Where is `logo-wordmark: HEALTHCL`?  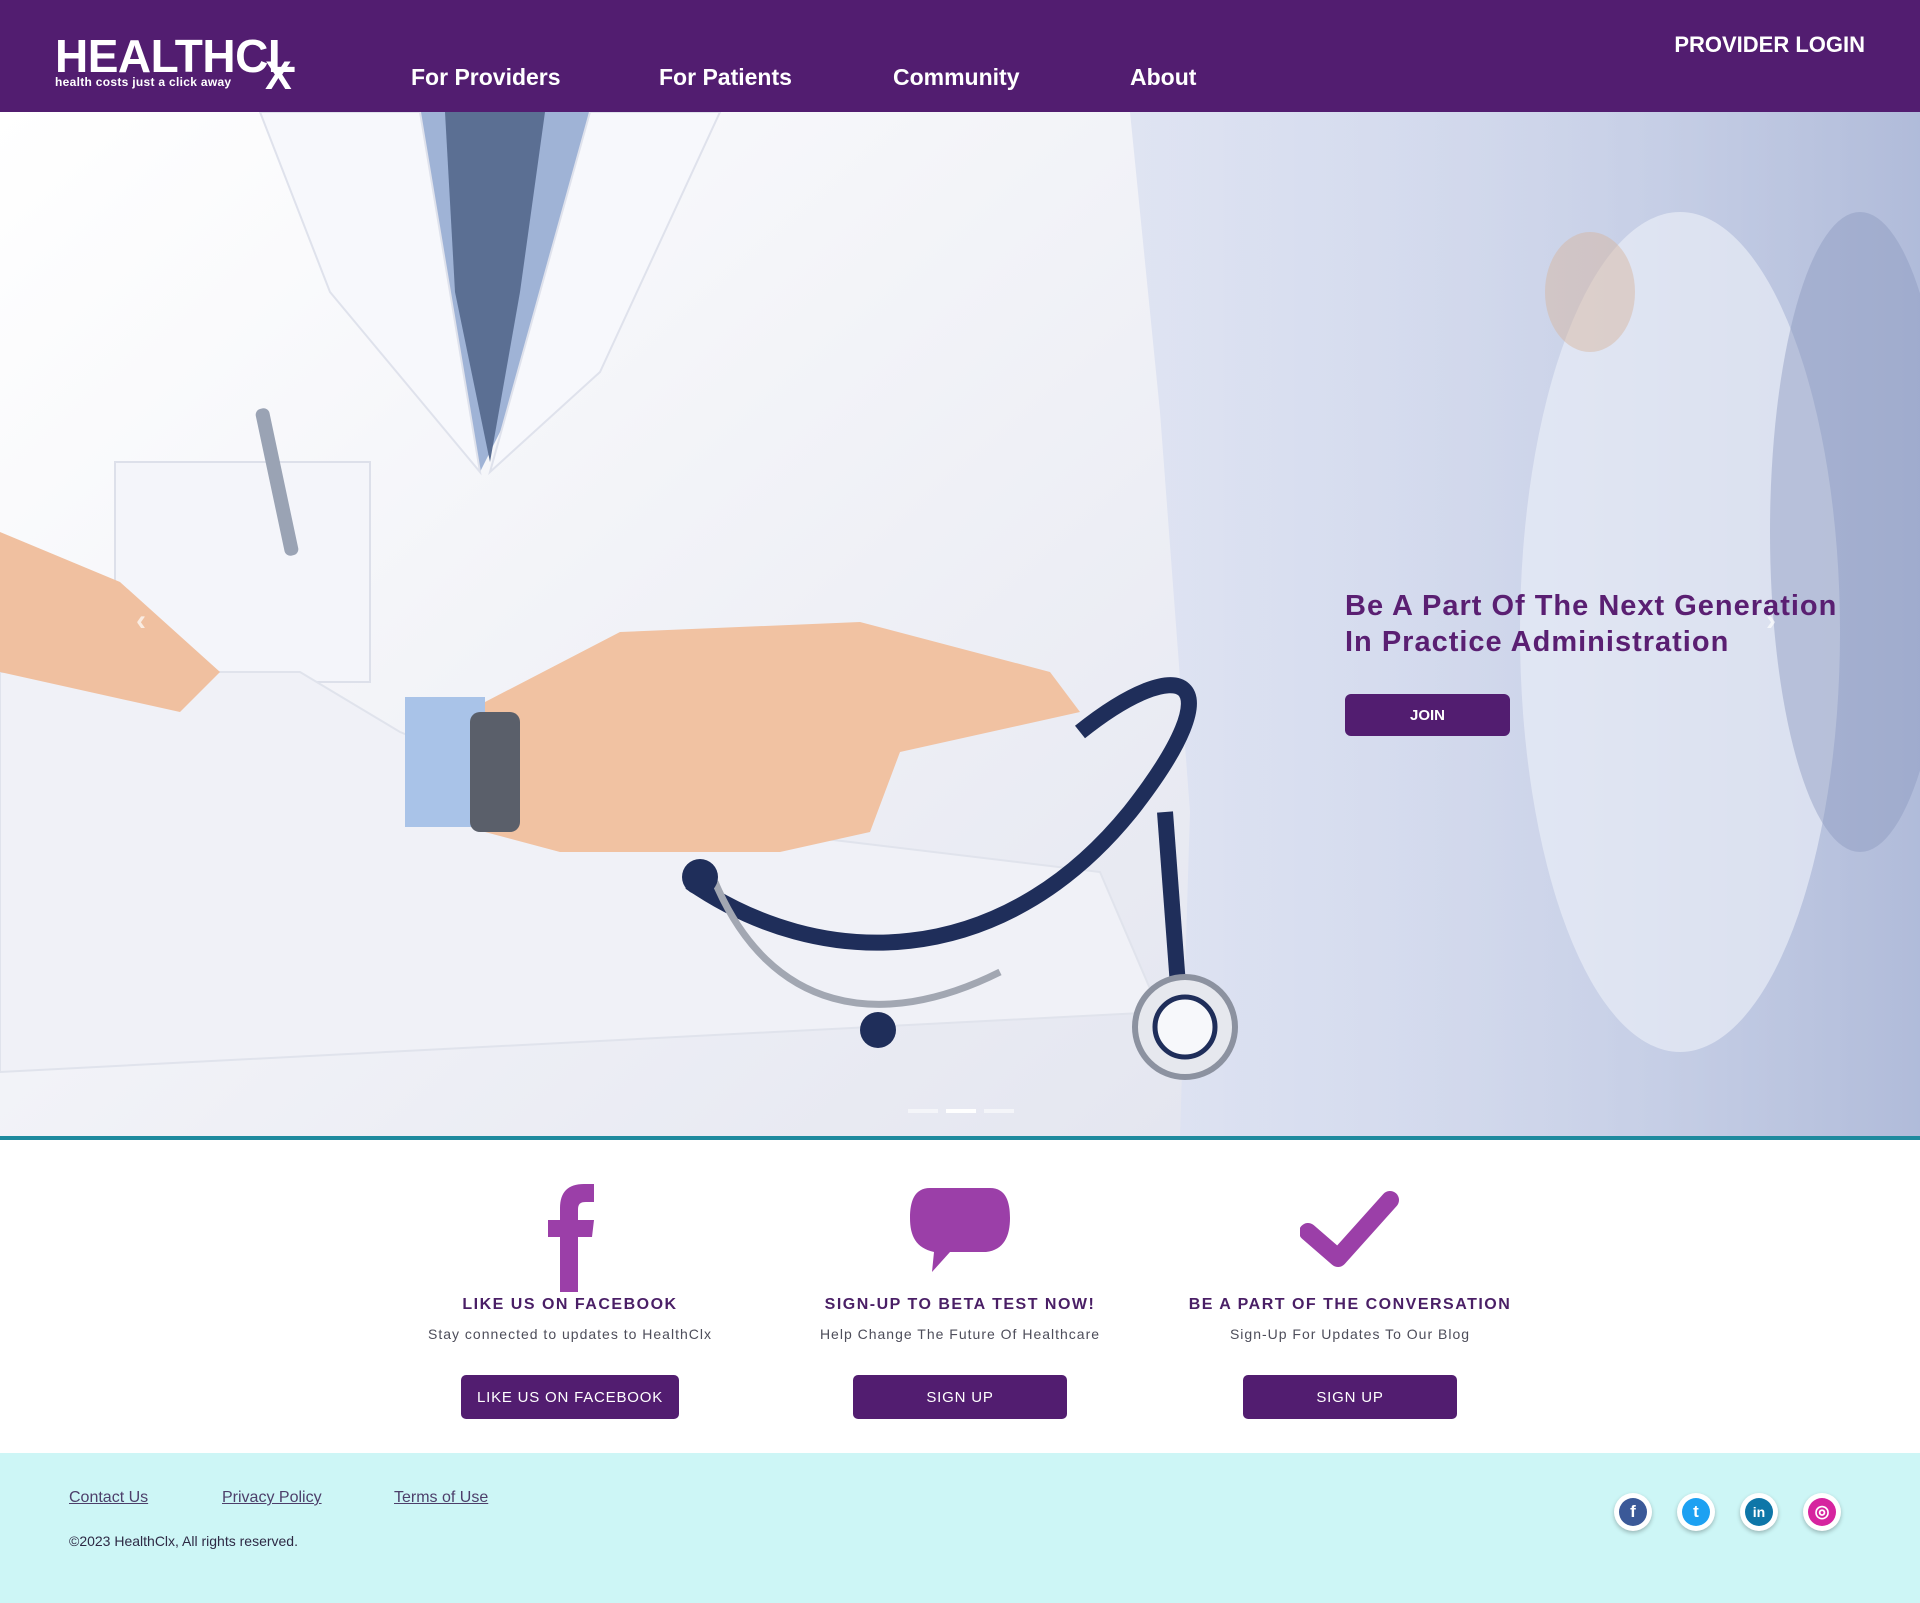
logo-wordmark: HEALTHCL is located at coordinates (175, 56).